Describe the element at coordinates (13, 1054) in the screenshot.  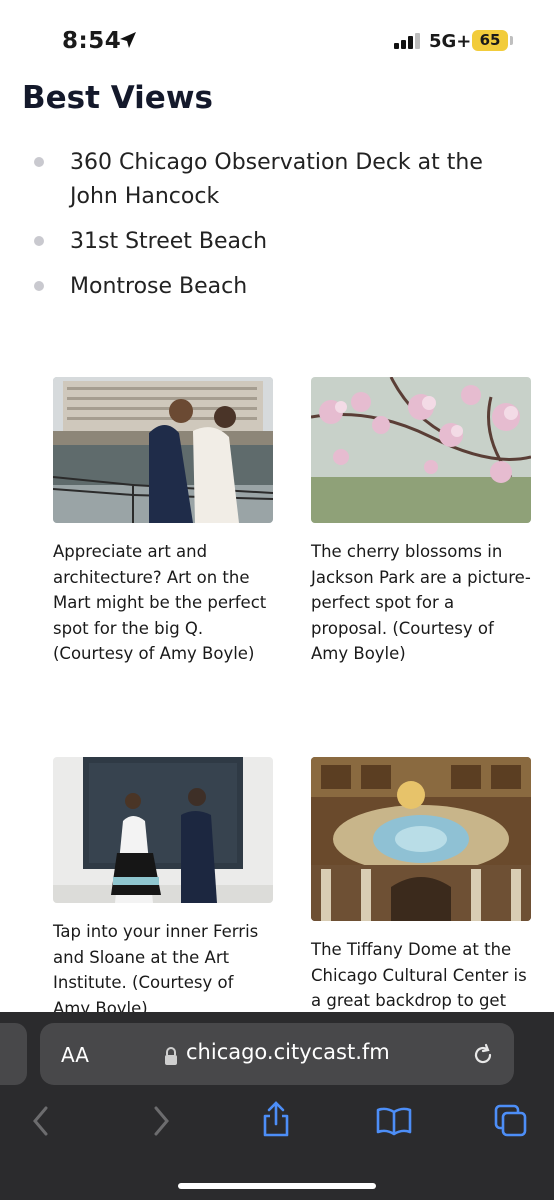
I see `previous-tab-preview` at that location.